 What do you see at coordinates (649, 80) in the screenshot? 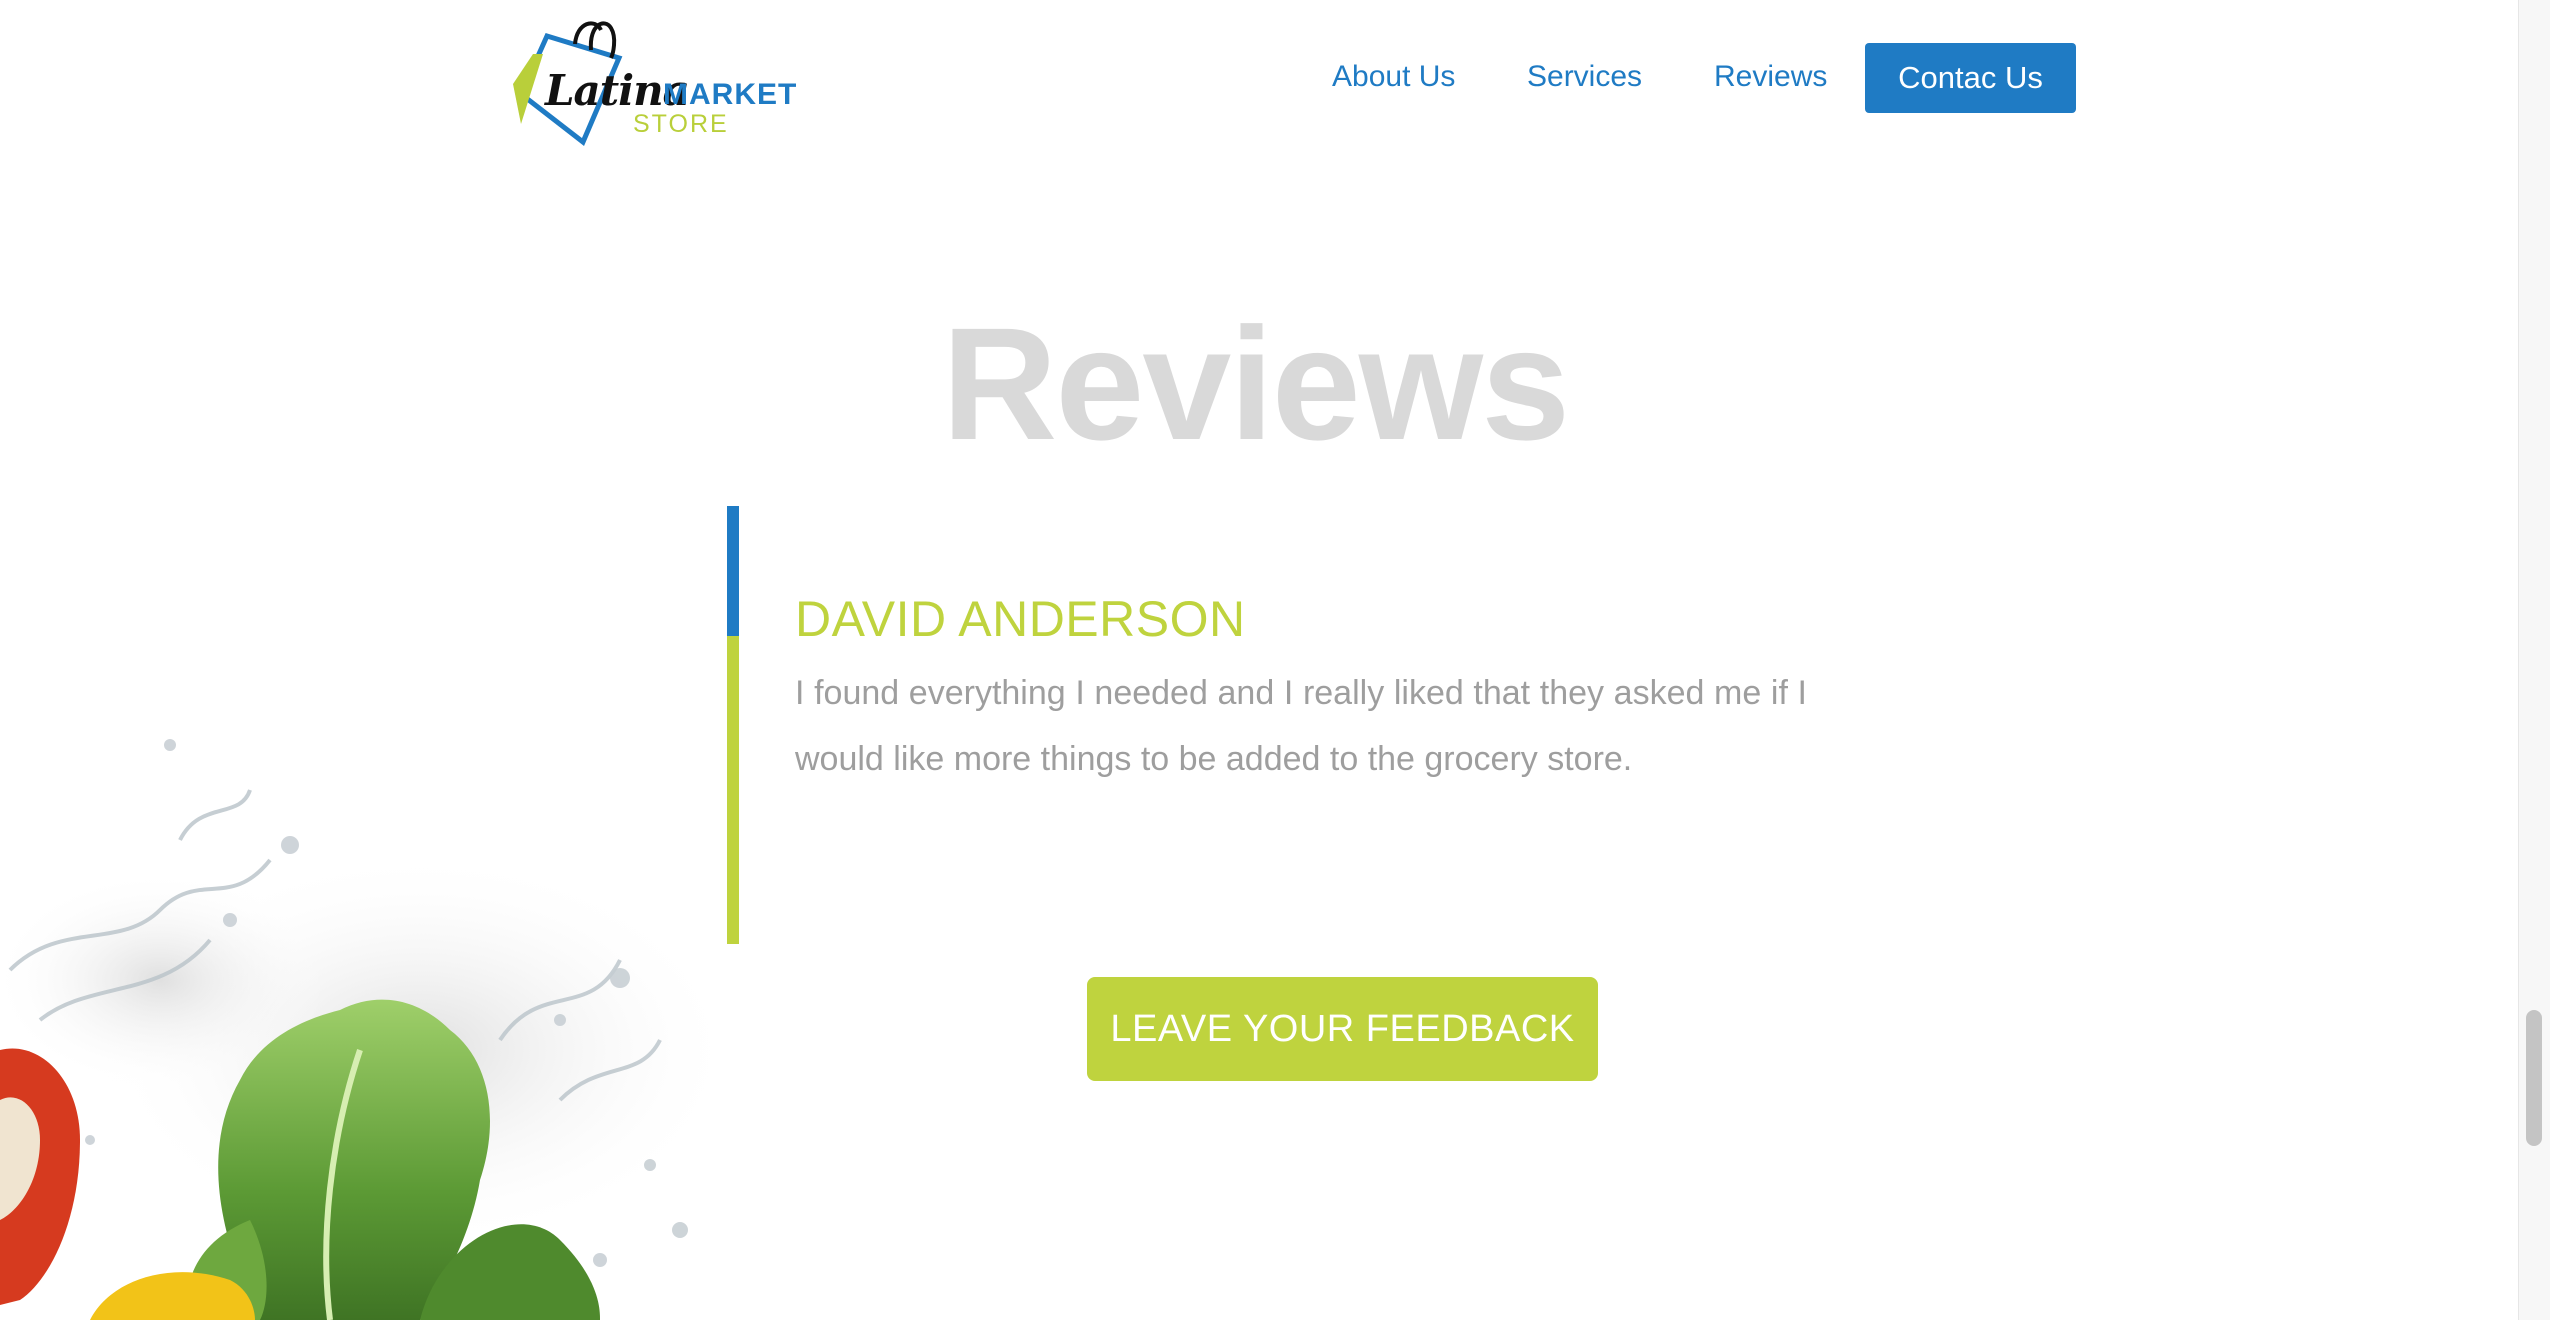
I see `site-logo: Latina MARKET STORE` at bounding box center [649, 80].